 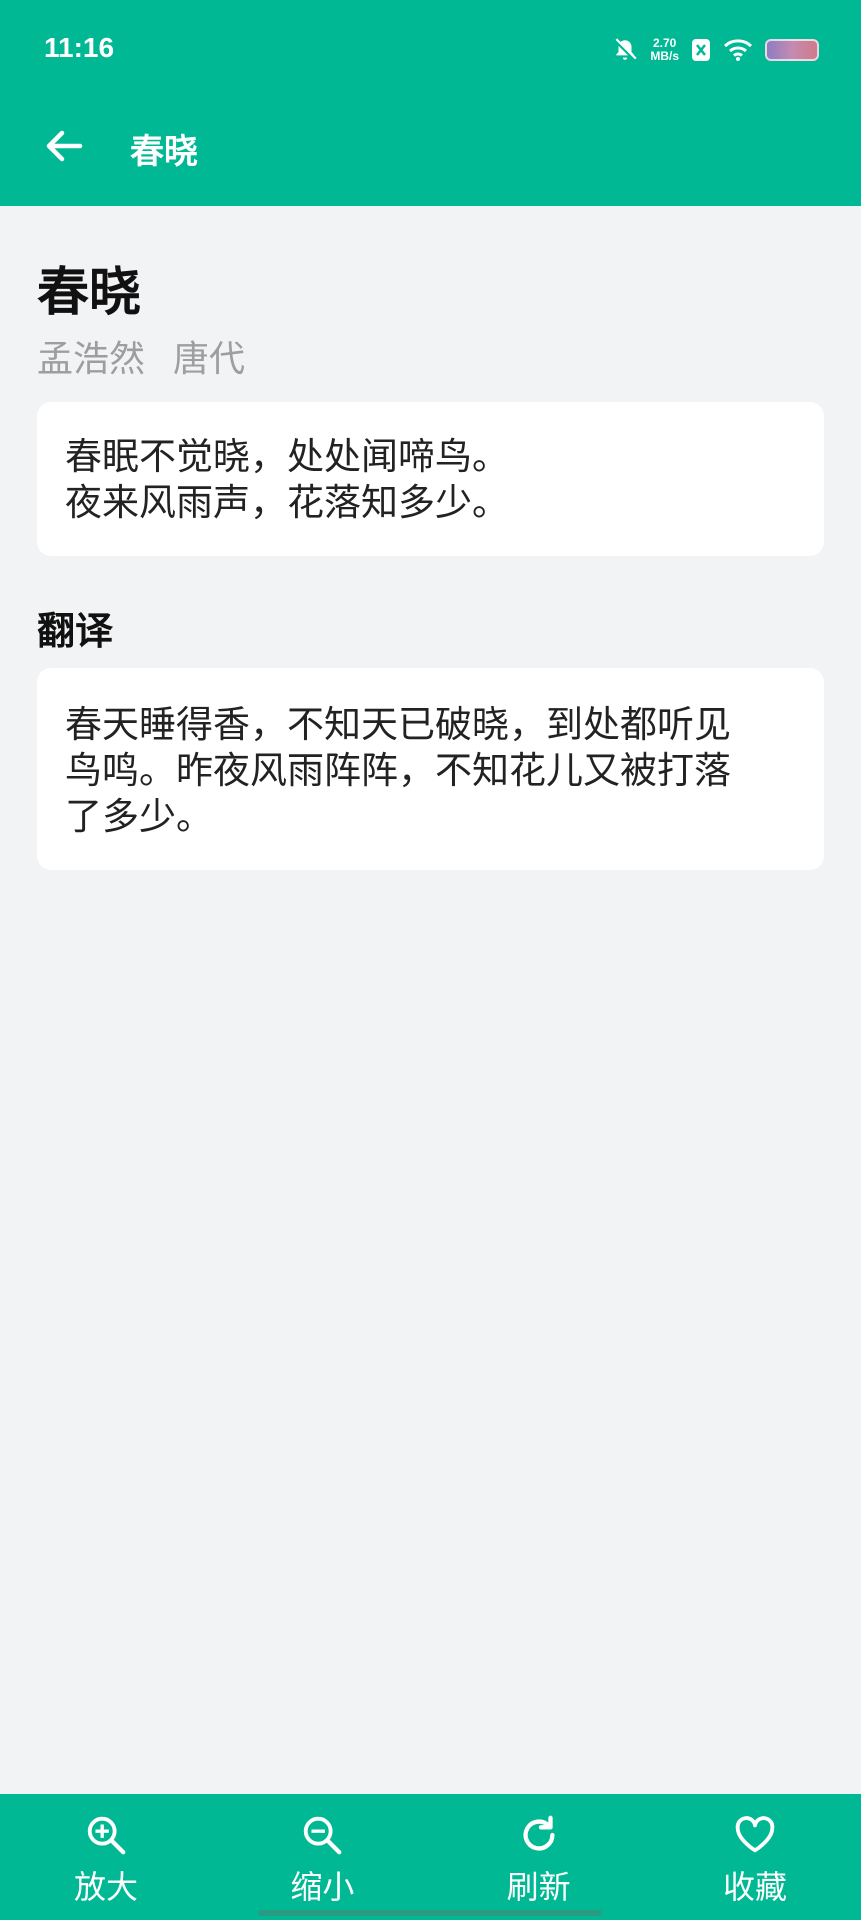 I want to click on translation-heading: 翻译, so click(x=75, y=631).